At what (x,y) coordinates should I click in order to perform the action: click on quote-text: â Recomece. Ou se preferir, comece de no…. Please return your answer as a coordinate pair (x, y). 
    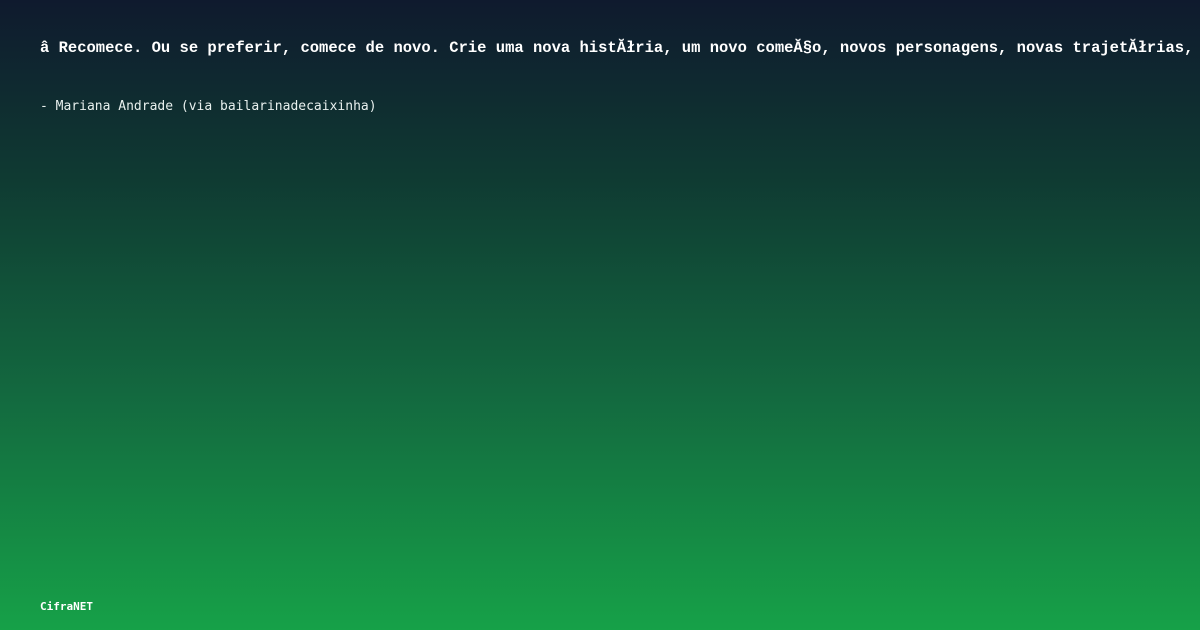
    Looking at the image, I should click on (620, 48).